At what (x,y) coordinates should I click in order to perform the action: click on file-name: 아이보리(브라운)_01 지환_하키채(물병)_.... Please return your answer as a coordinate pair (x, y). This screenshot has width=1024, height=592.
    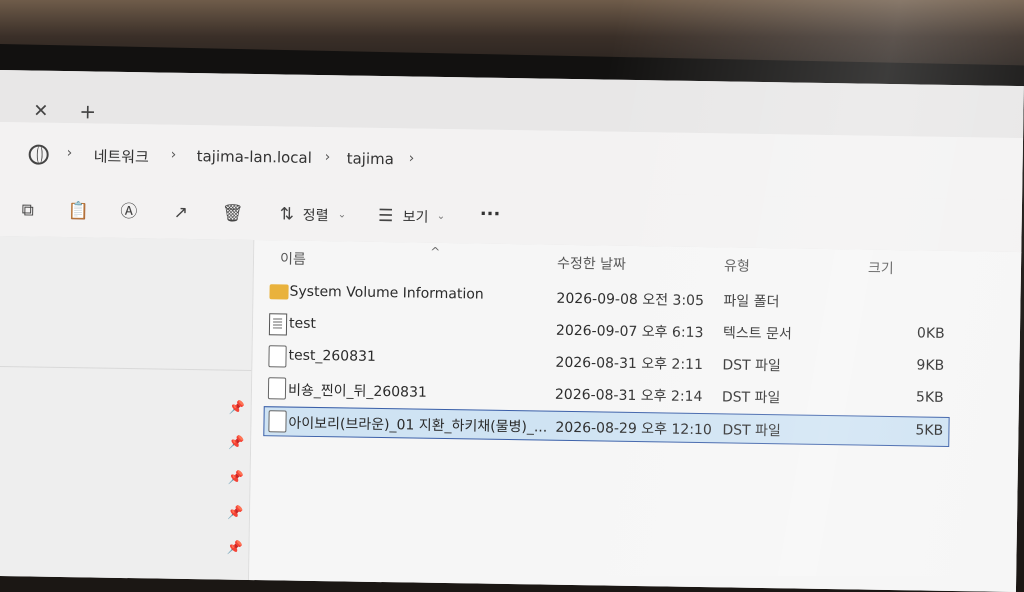
    Looking at the image, I should click on (418, 425).